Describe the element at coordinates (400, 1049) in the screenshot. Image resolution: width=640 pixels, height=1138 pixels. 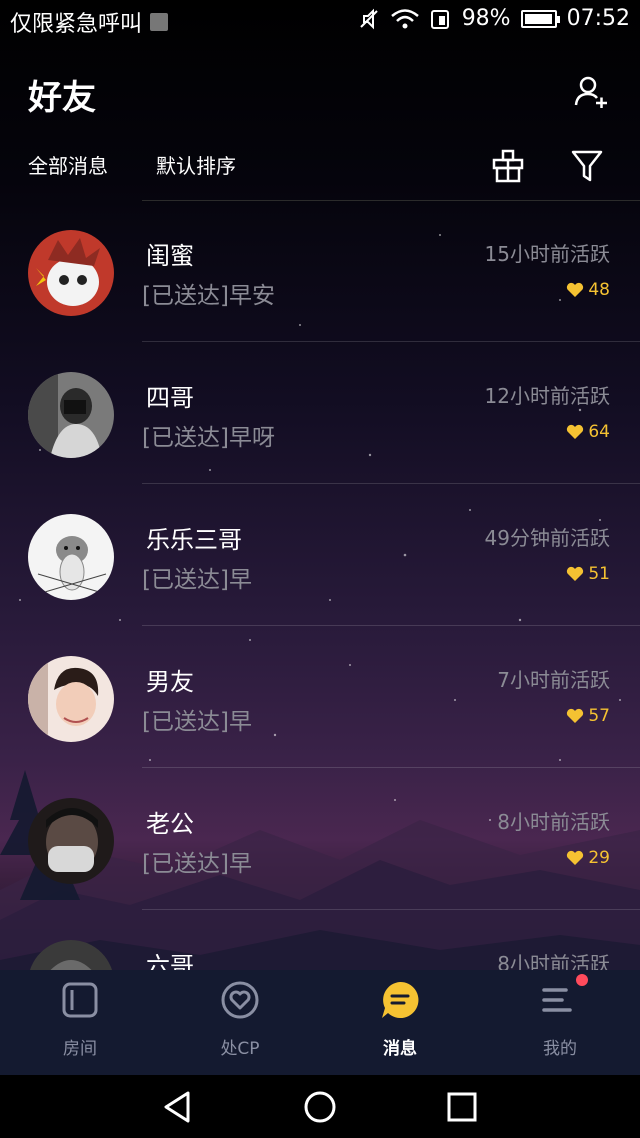
I see `tab-label: 消息` at that location.